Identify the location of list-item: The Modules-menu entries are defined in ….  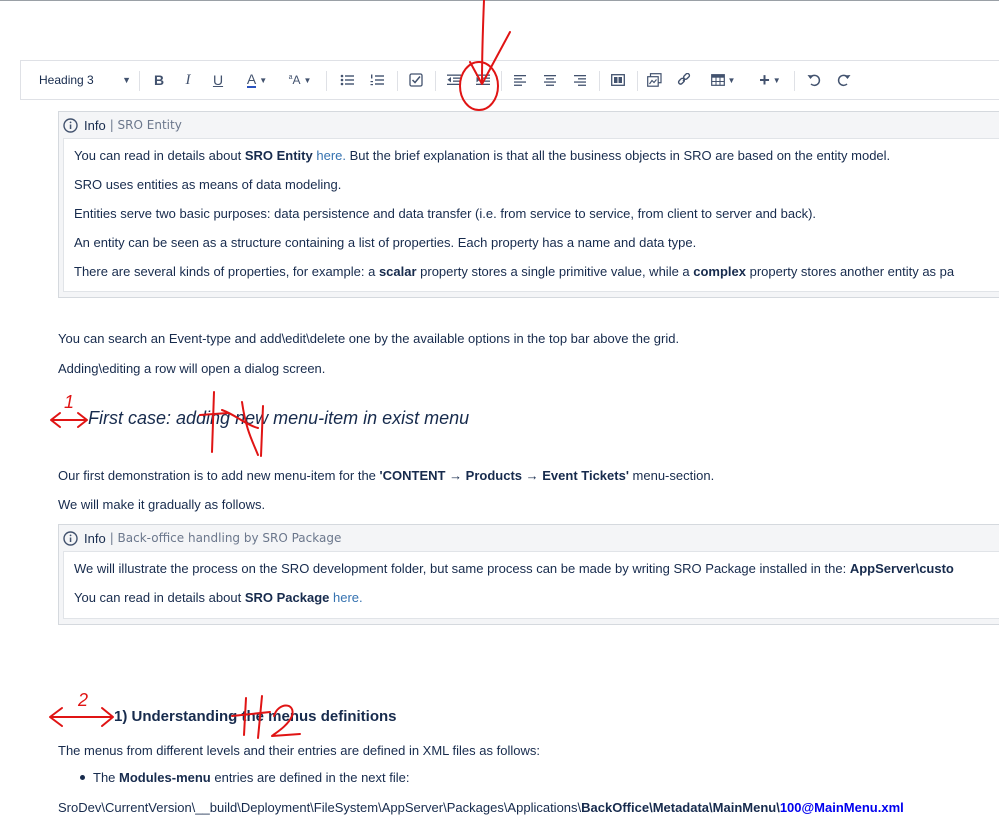
(244, 777).